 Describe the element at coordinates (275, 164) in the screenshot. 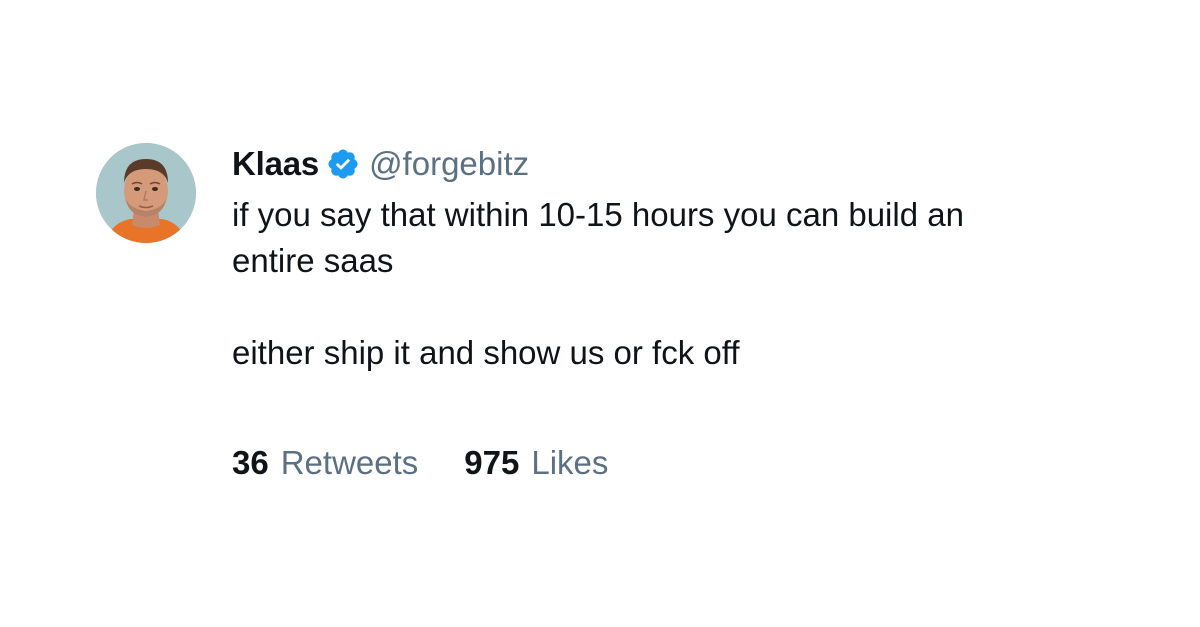

I see `author-name: Klaas` at that location.